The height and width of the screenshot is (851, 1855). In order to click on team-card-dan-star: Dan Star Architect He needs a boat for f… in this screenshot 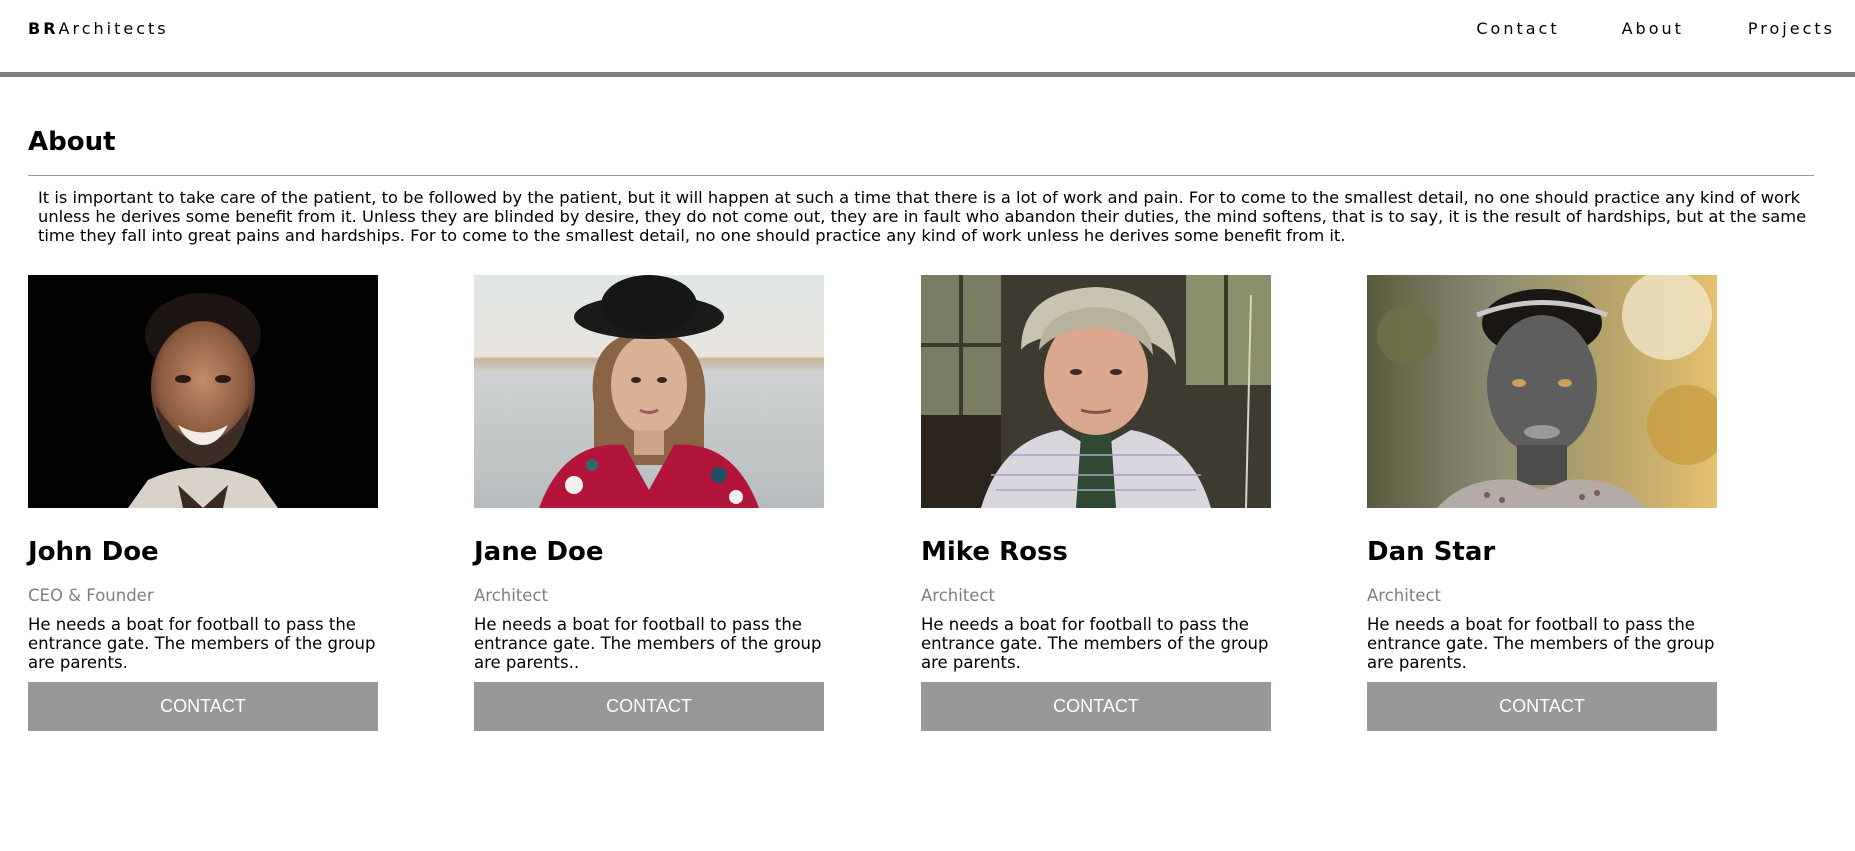, I will do `click(1542, 503)`.